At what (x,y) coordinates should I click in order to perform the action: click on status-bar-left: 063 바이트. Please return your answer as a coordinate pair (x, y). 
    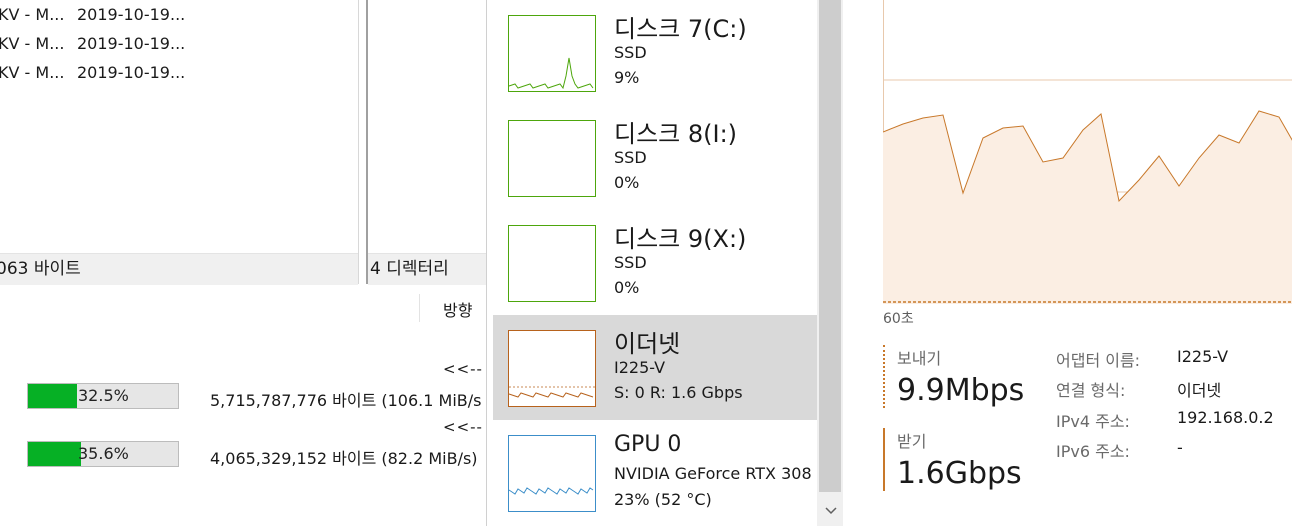
    Looking at the image, I should click on (179, 269).